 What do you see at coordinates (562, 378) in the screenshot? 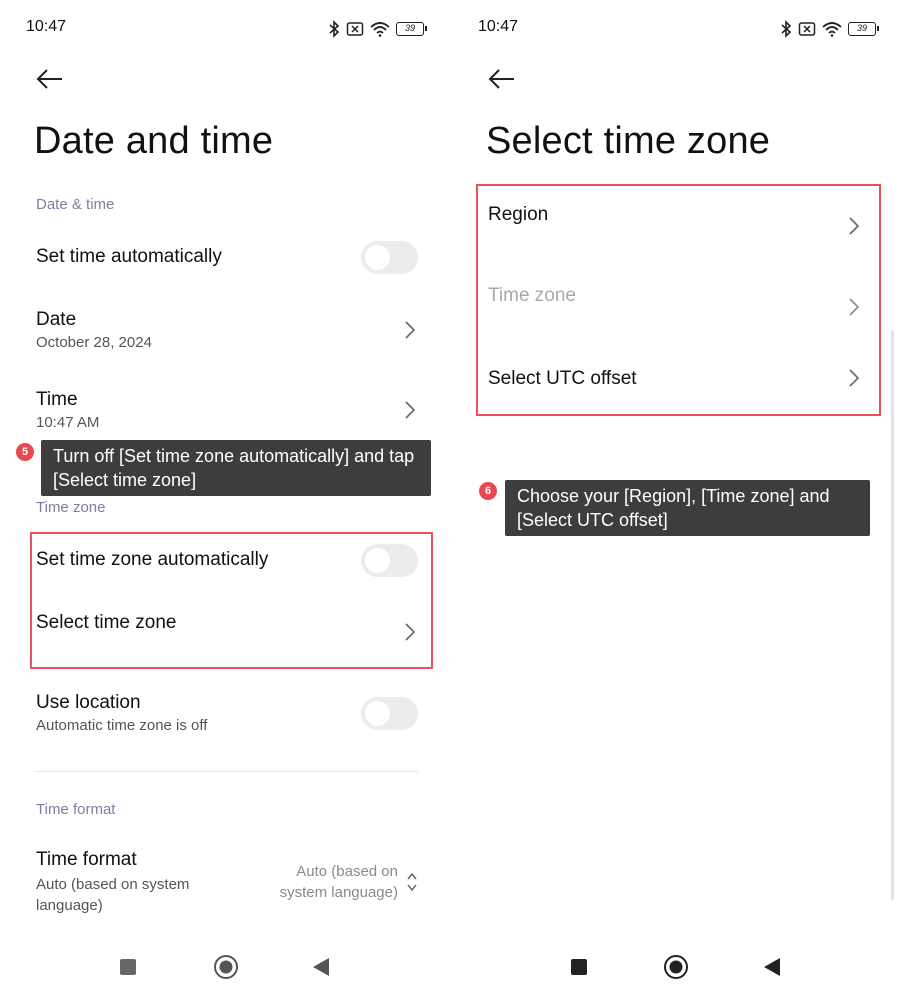
I see `select-utc-offset-label: Select UTC offset` at bounding box center [562, 378].